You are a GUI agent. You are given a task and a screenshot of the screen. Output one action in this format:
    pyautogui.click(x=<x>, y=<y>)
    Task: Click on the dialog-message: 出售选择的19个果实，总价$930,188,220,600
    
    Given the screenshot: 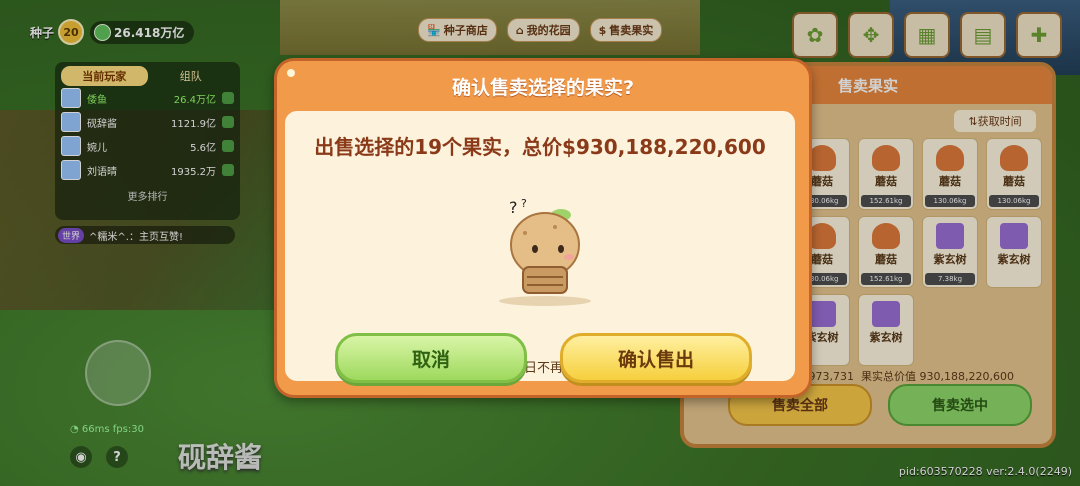 What is the action you would take?
    pyautogui.click(x=540, y=147)
    